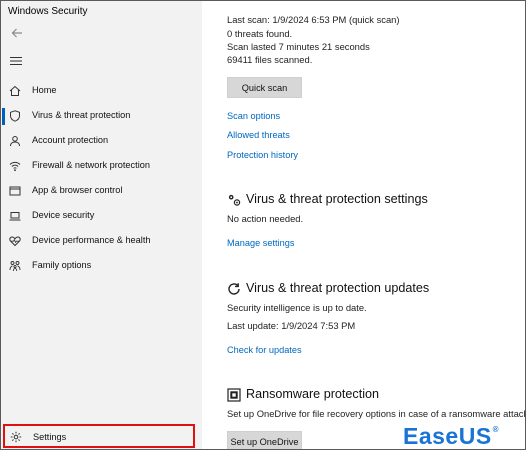  What do you see at coordinates (15, 116) in the screenshot?
I see `shield-icon` at bounding box center [15, 116].